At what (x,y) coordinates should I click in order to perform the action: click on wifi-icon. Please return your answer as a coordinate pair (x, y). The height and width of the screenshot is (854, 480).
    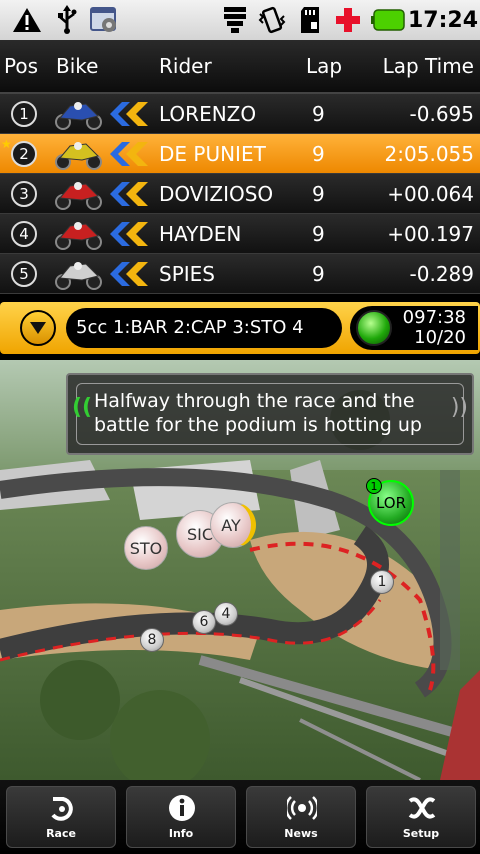
    Looking at the image, I should click on (235, 20).